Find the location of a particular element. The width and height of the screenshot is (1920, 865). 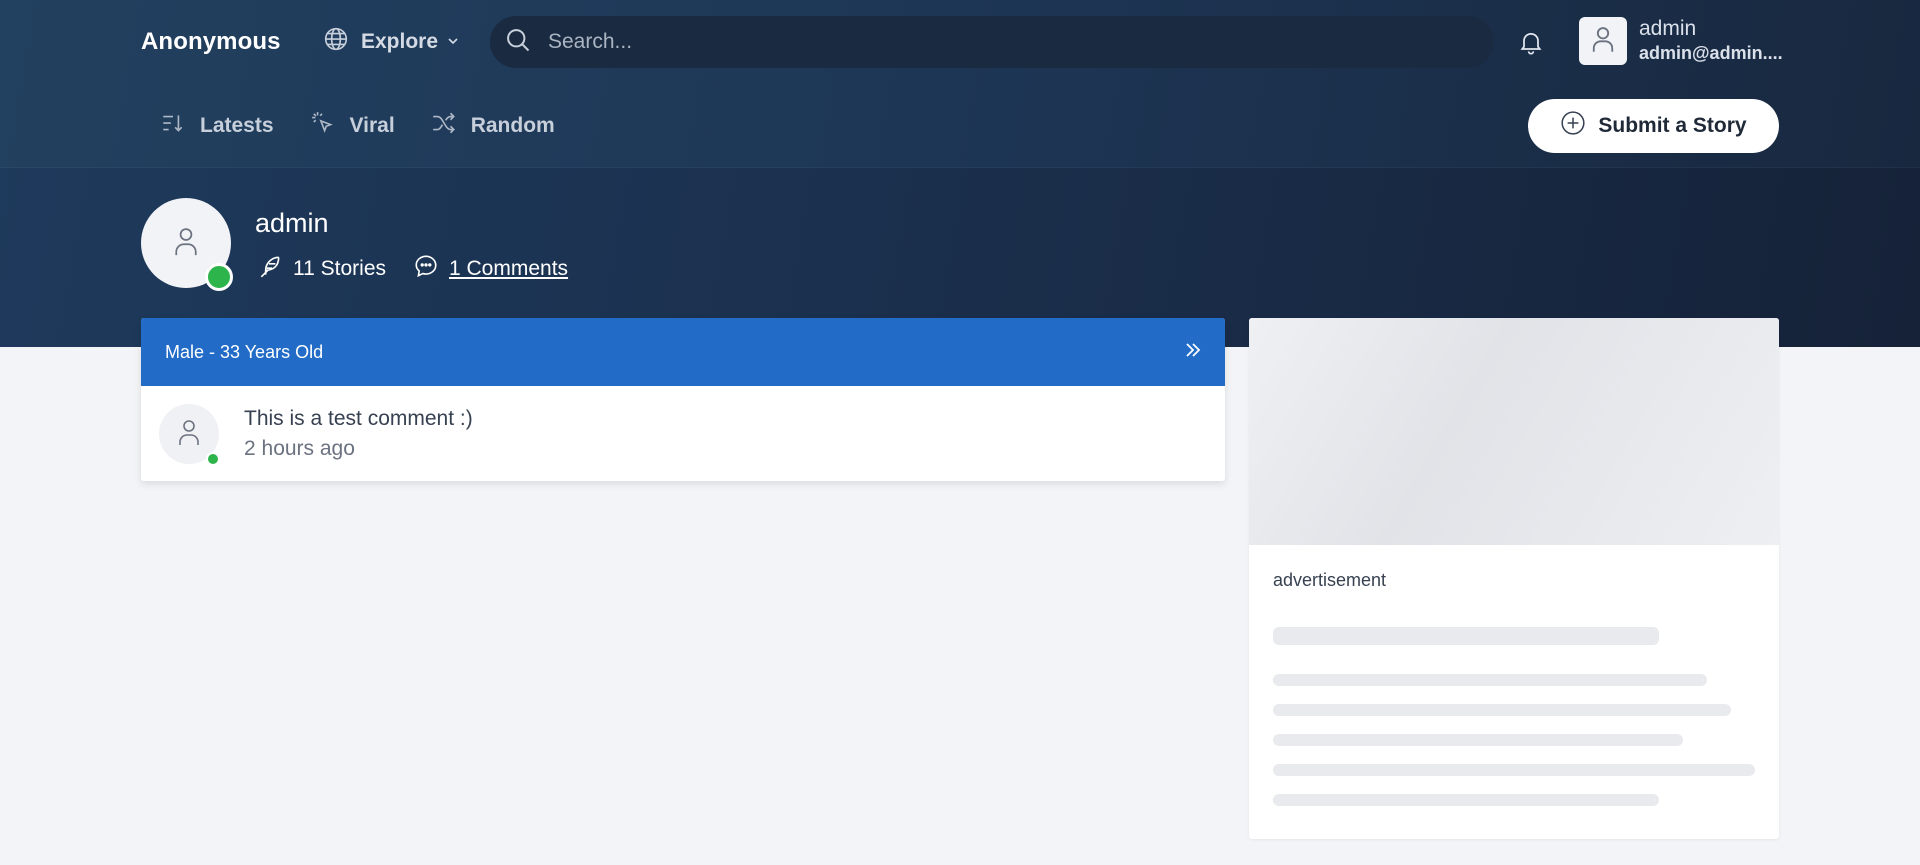

bell-icon is located at coordinates (1531, 42).